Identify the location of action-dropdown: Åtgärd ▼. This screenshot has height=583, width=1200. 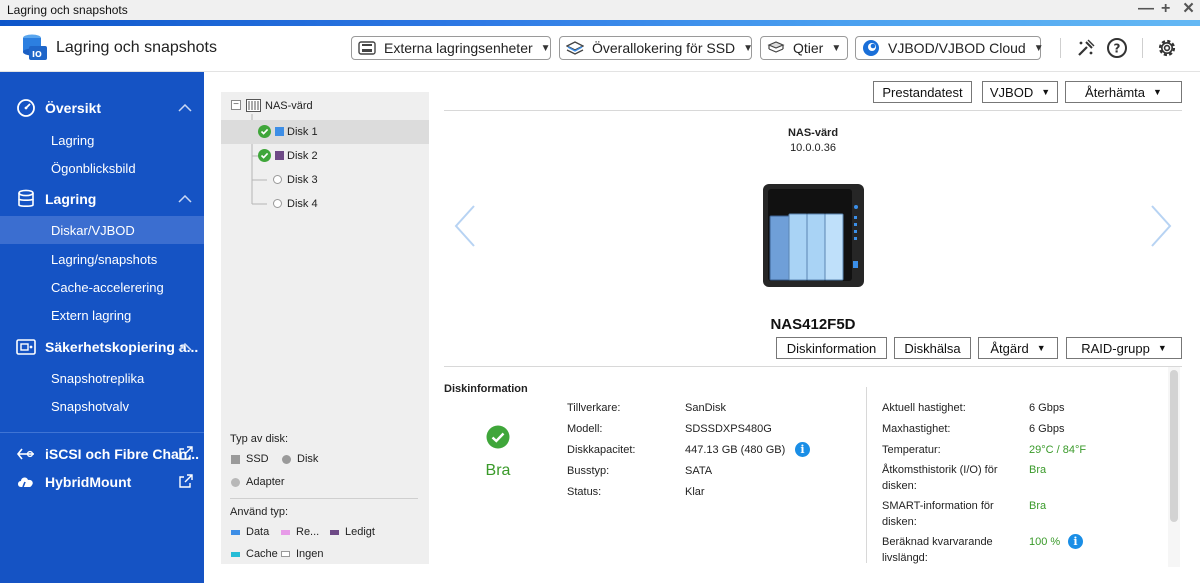
(1018, 348).